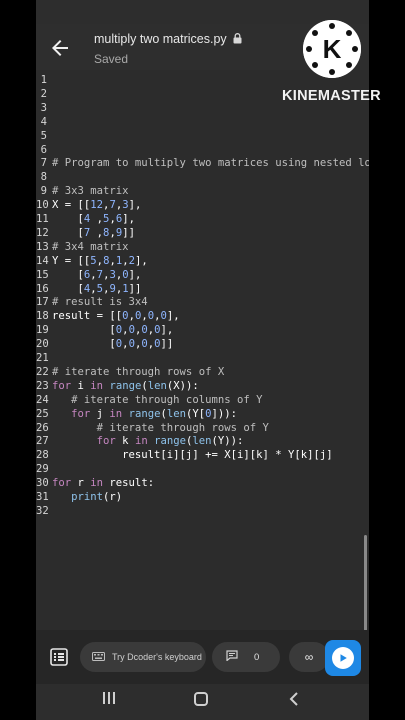 Image resolution: width=405 pixels, height=720 pixels. Describe the element at coordinates (202, 386) in the screenshot. I see `code-line: 23 for i in range(len(X)):` at that location.